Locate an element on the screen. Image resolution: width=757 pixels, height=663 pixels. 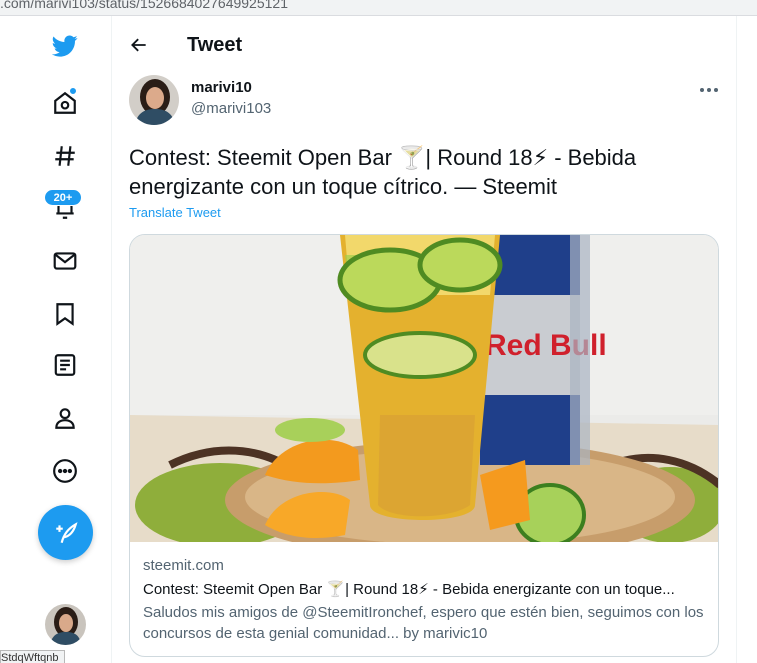
sidebar-item-bookmarks is located at coordinates (65, 314).